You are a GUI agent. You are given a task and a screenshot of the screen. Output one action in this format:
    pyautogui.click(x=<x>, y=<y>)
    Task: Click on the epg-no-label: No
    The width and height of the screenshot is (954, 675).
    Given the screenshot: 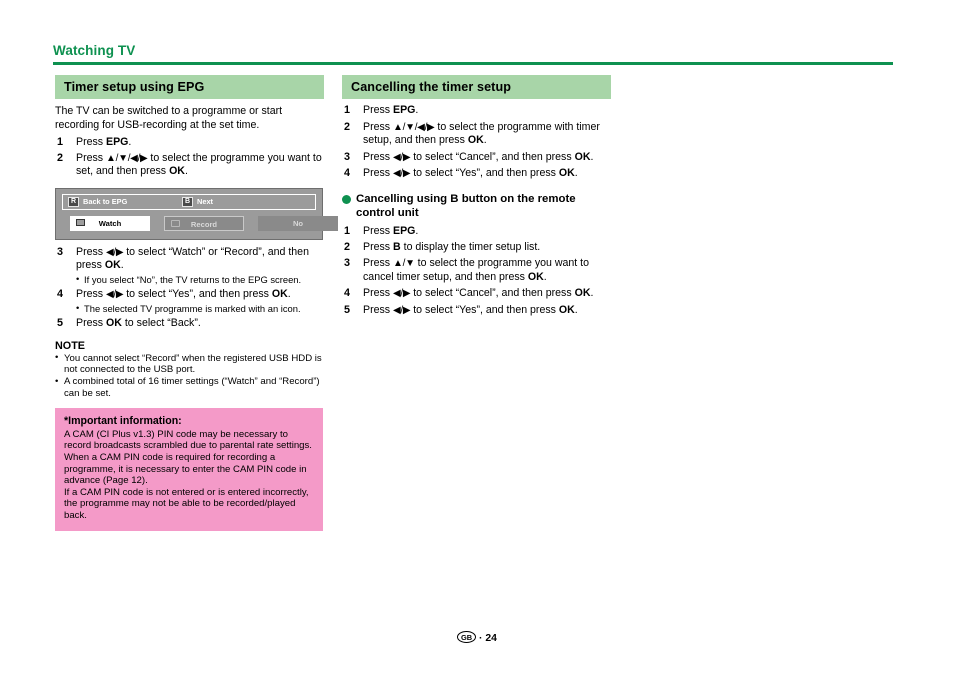 What is the action you would take?
    pyautogui.click(x=298, y=223)
    